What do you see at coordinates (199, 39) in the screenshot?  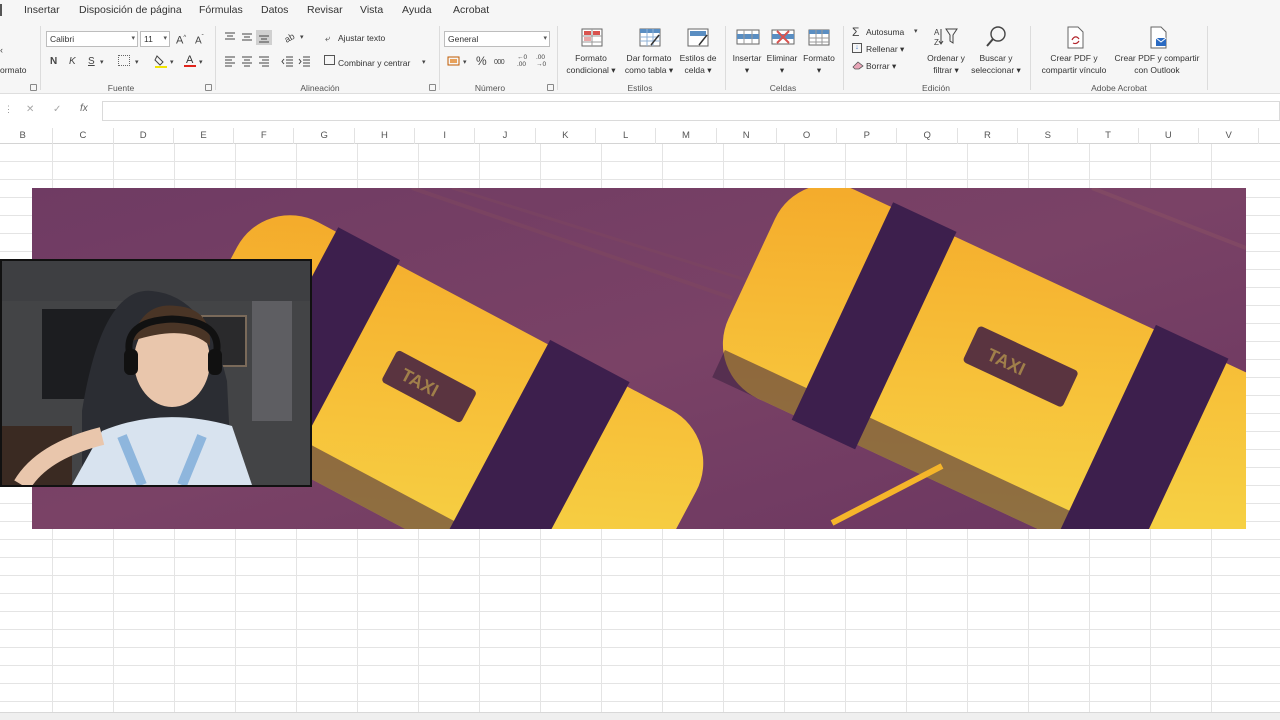 I see `decrease-font-icon: Aˇ` at bounding box center [199, 39].